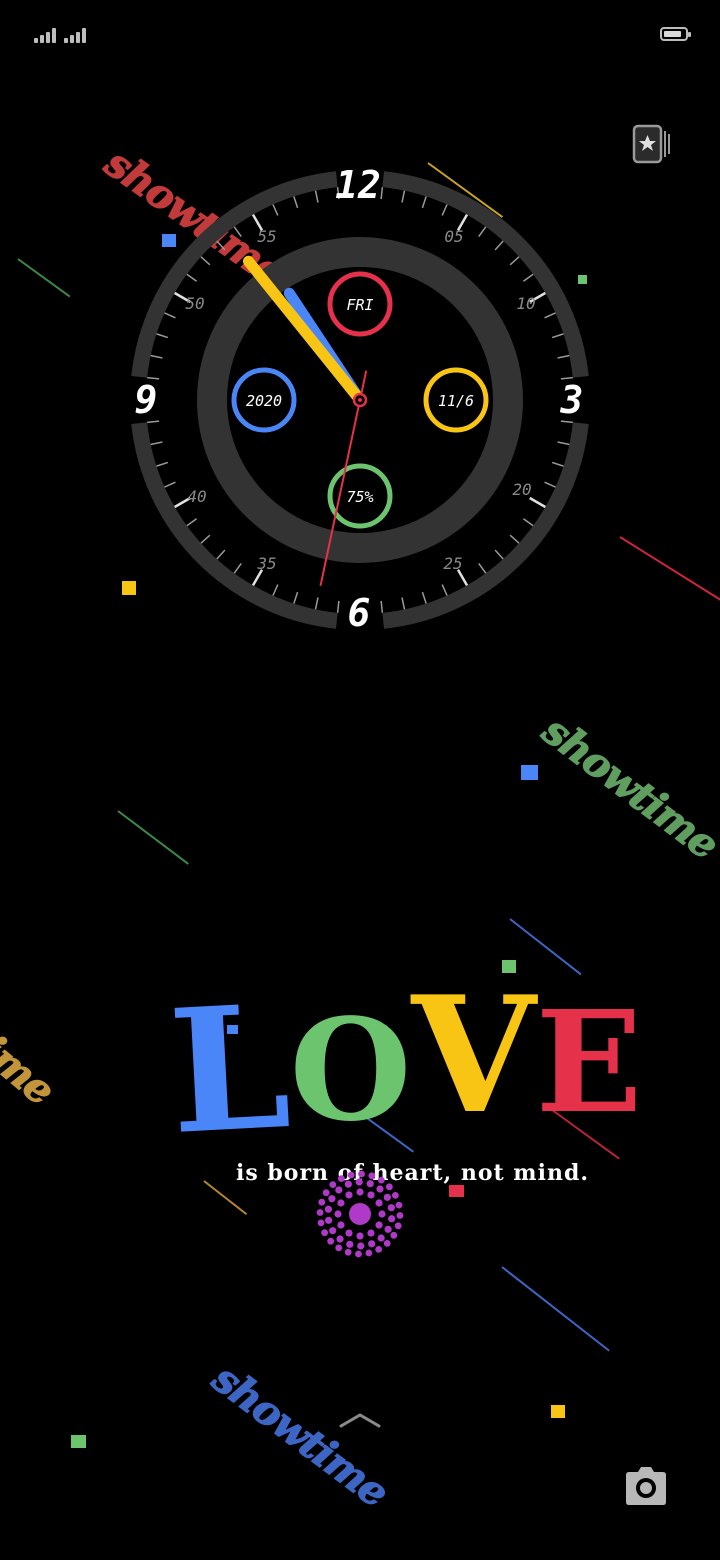 This screenshot has width=720, height=1560. I want to click on battery-percent-label: 75%, so click(359, 497).